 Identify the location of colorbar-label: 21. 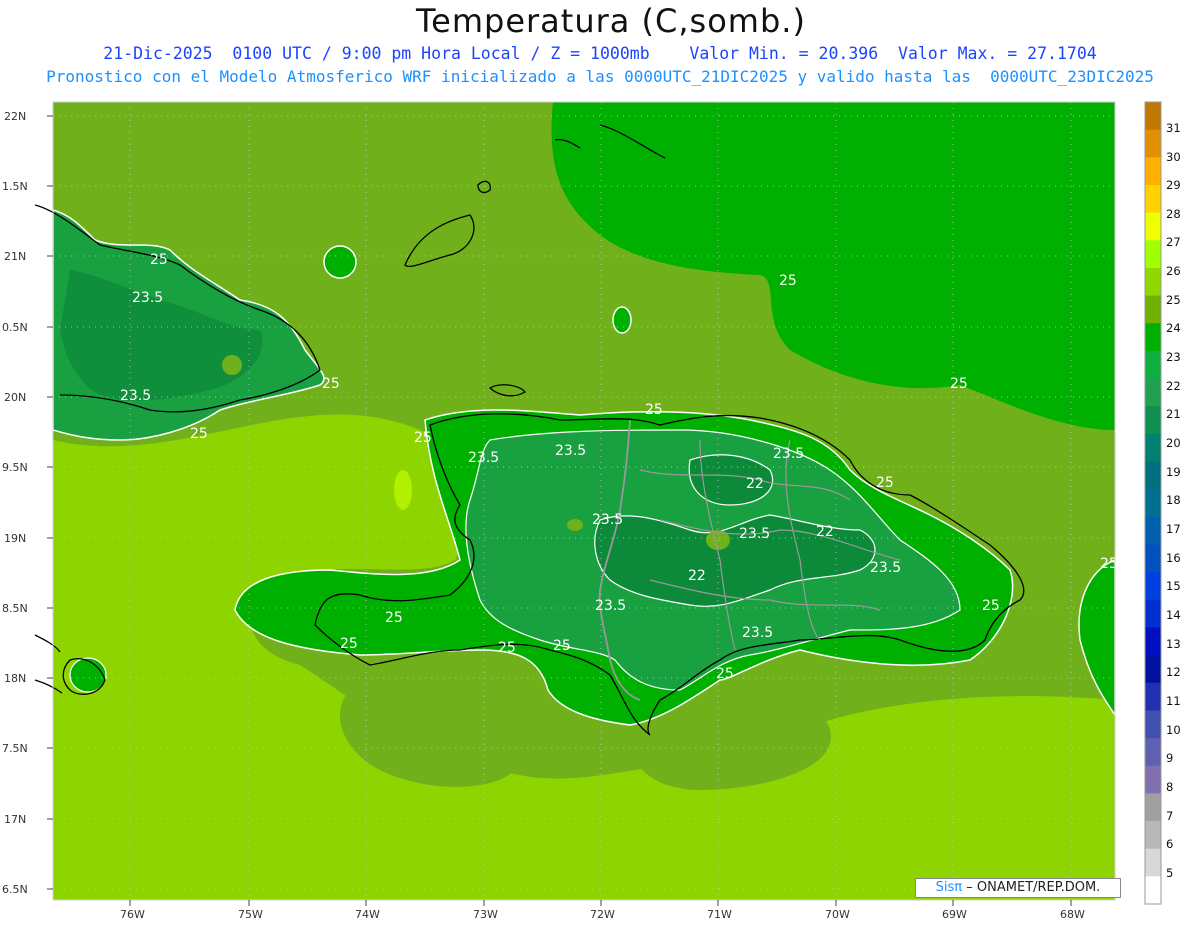
(1173, 414).